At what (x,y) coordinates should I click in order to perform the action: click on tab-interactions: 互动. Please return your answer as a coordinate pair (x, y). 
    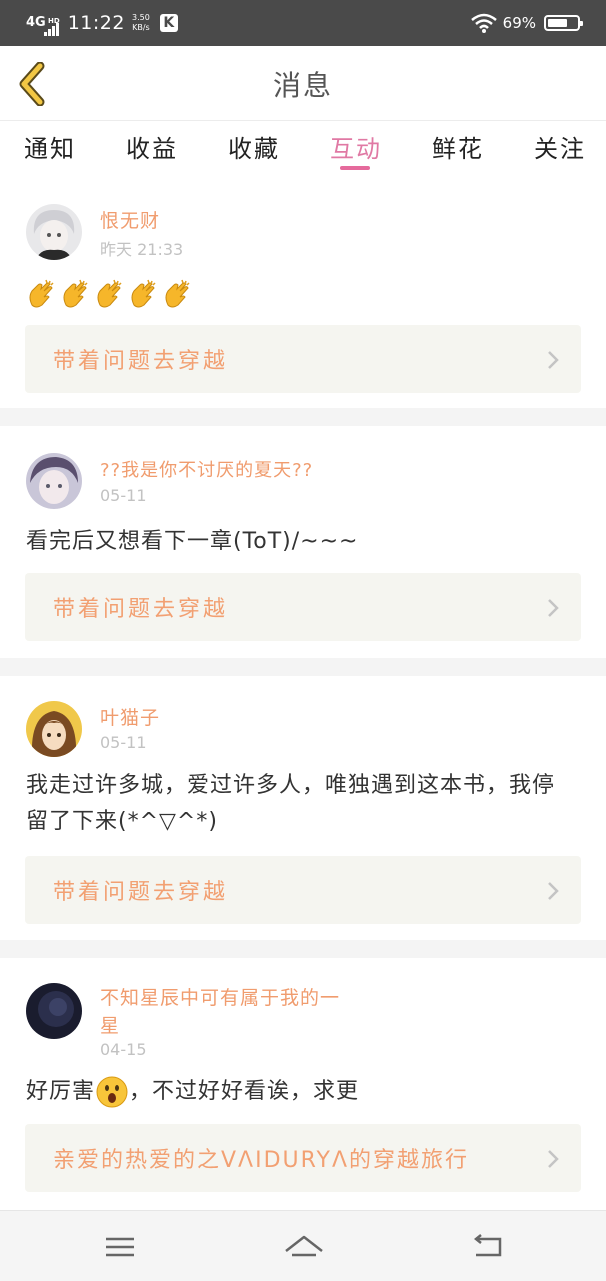
    Looking at the image, I should click on (356, 148).